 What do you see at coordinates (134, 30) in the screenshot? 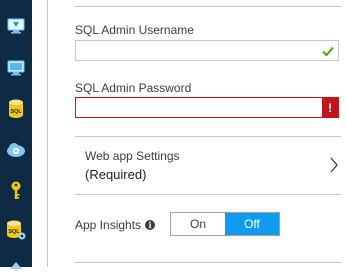
I see `username-label: SQL Admin Username` at bounding box center [134, 30].